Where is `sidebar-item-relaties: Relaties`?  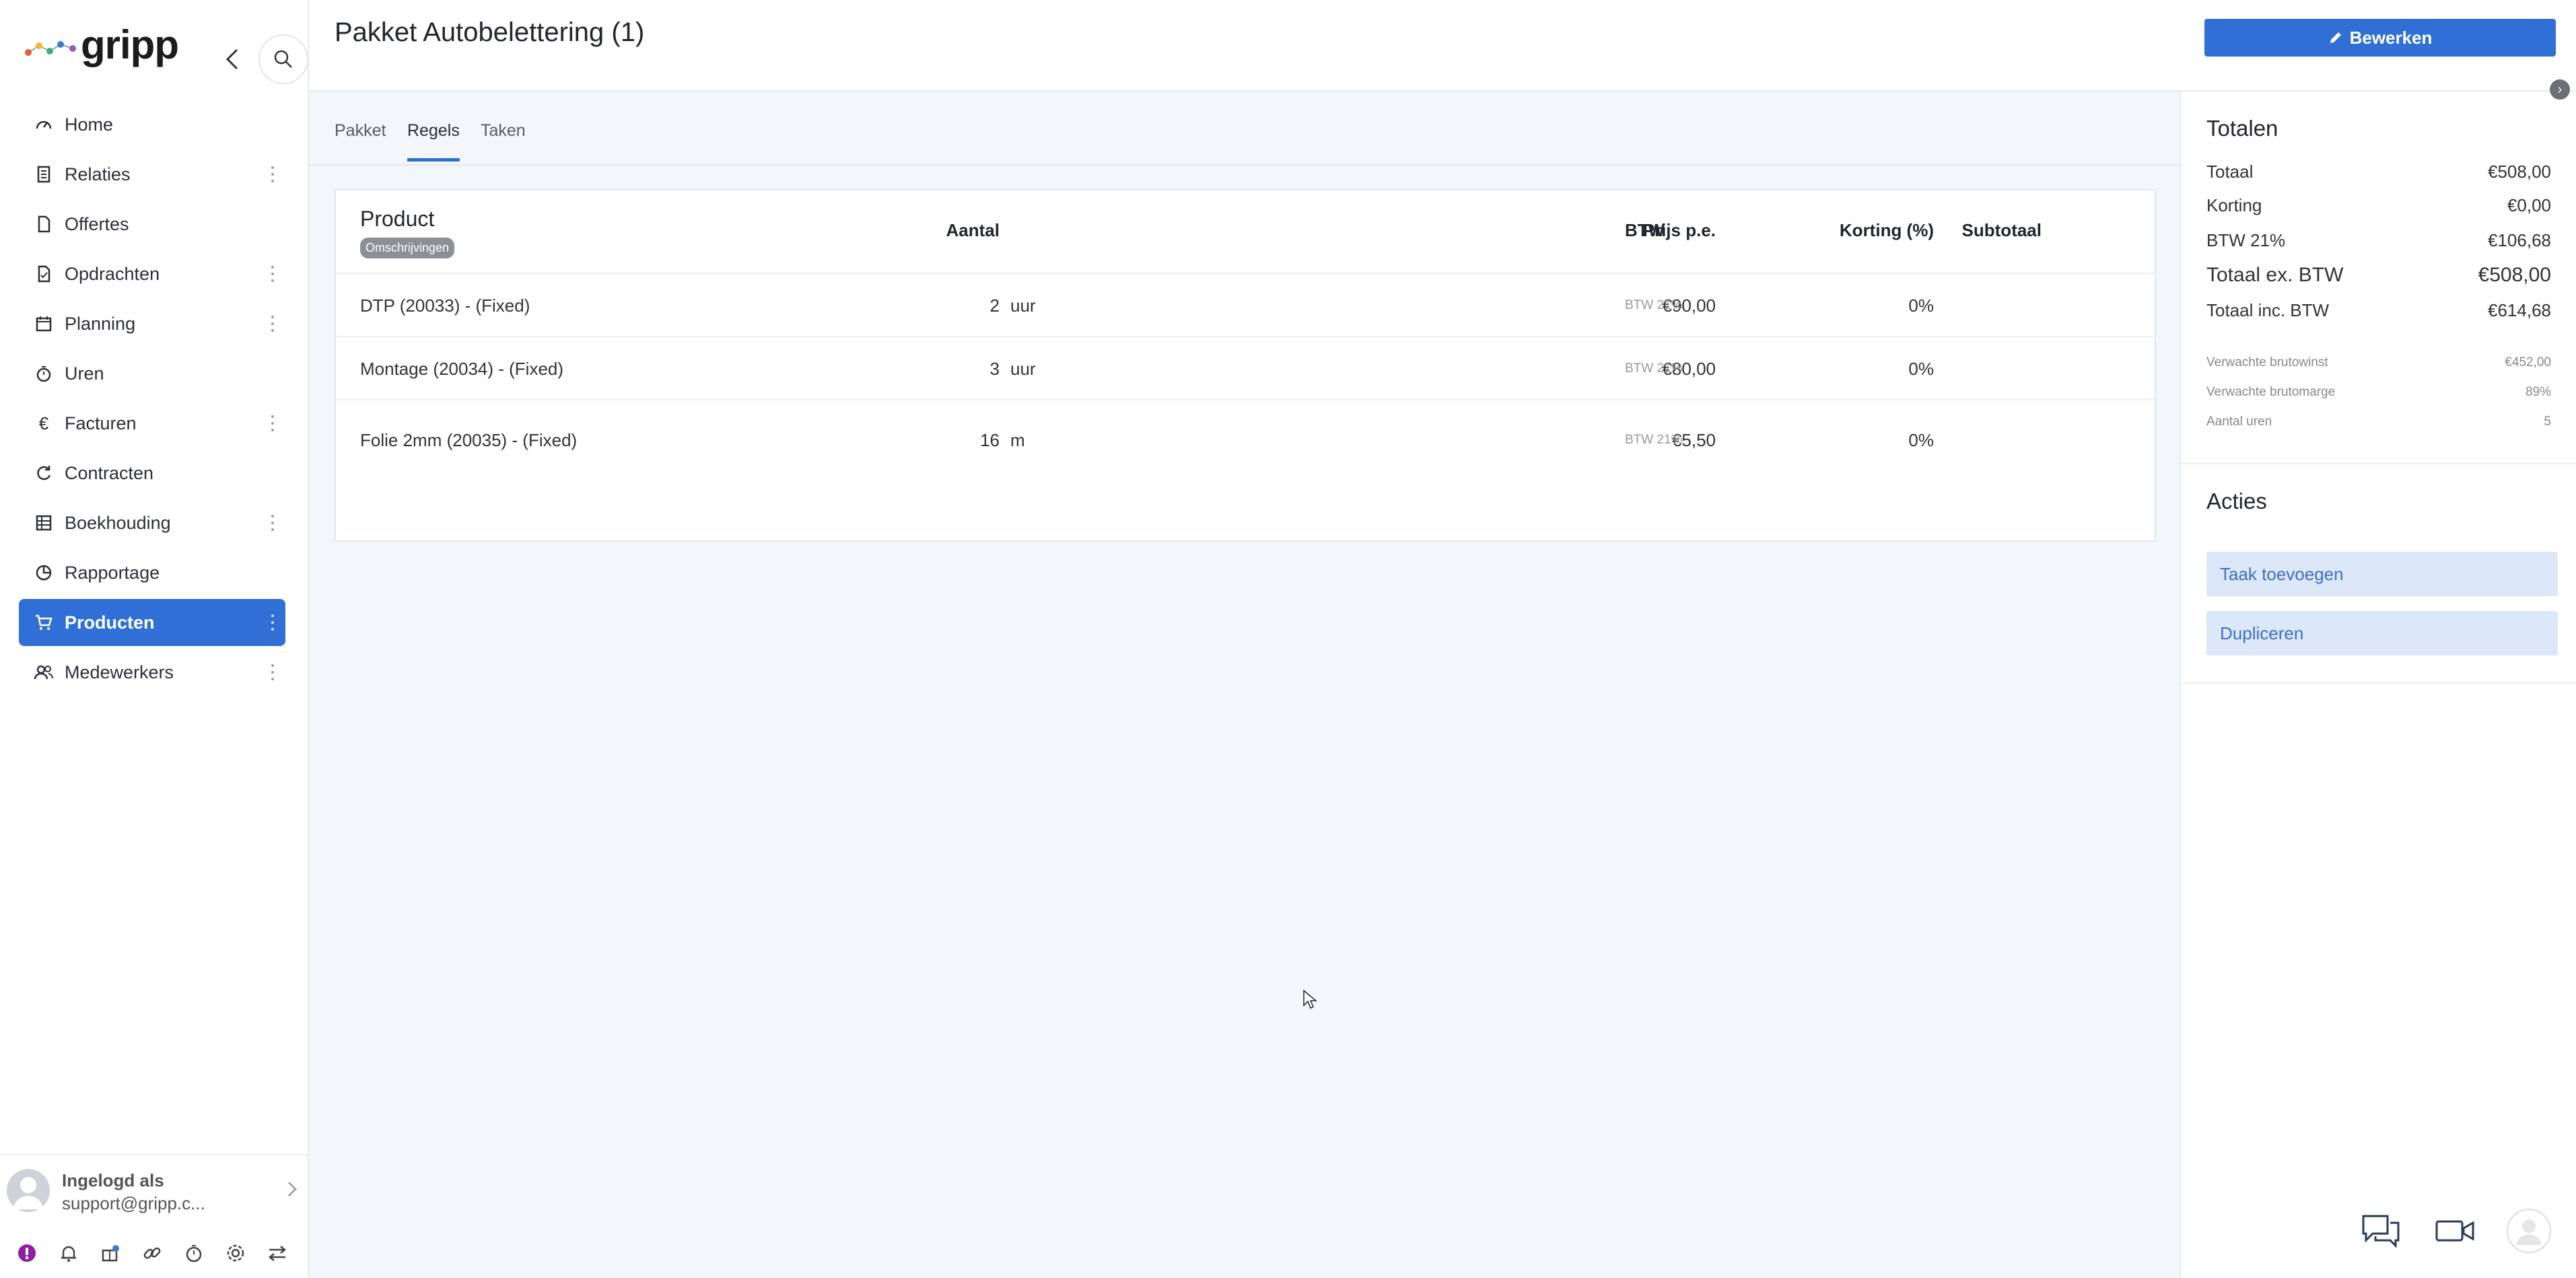
sidebar-item-relaties: Relaties is located at coordinates (152, 174).